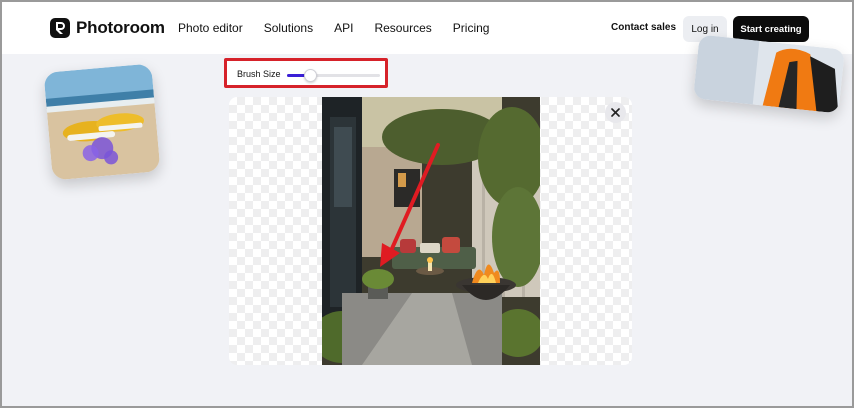  Describe the element at coordinates (210, 28) in the screenshot. I see `nav-photo-editor: Photo editor` at that location.